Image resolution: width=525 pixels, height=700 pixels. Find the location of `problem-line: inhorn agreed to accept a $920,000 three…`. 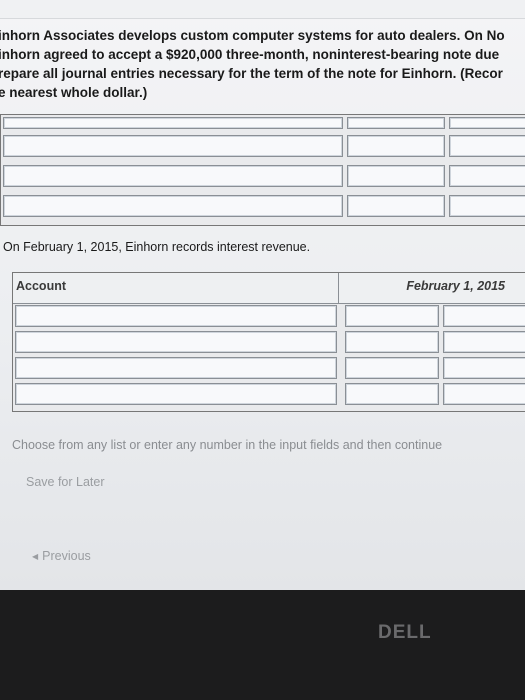

problem-line: inhorn agreed to accept a $920,000 three… is located at coordinates (250, 54).